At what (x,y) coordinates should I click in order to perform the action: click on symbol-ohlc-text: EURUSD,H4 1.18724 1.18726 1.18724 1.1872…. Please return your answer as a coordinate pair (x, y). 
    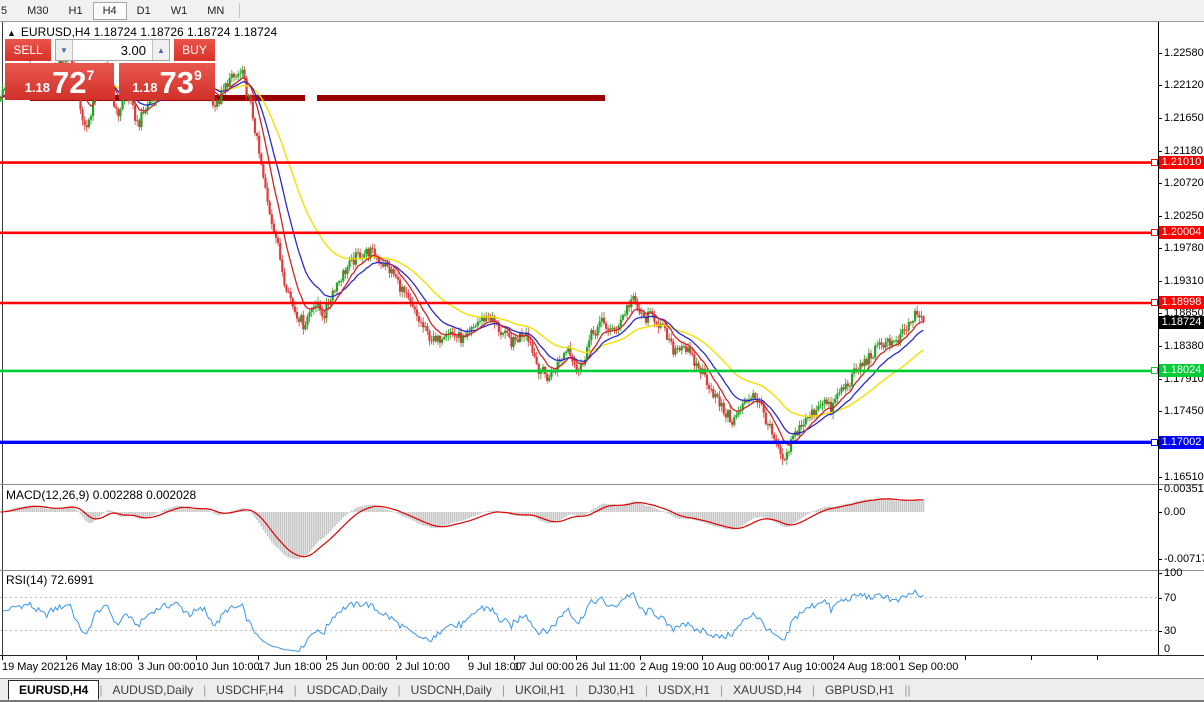
    Looking at the image, I should click on (149, 32).